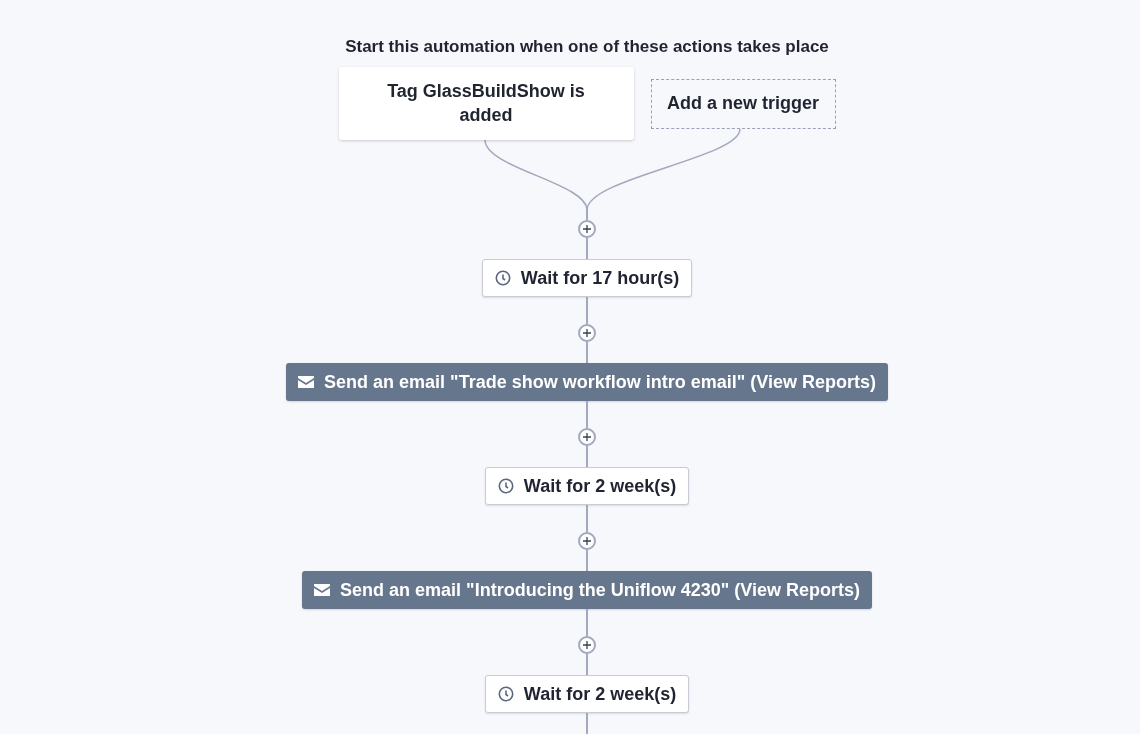  What do you see at coordinates (587, 278) in the screenshot?
I see `wait-step: Wait for 17 hour(s)` at bounding box center [587, 278].